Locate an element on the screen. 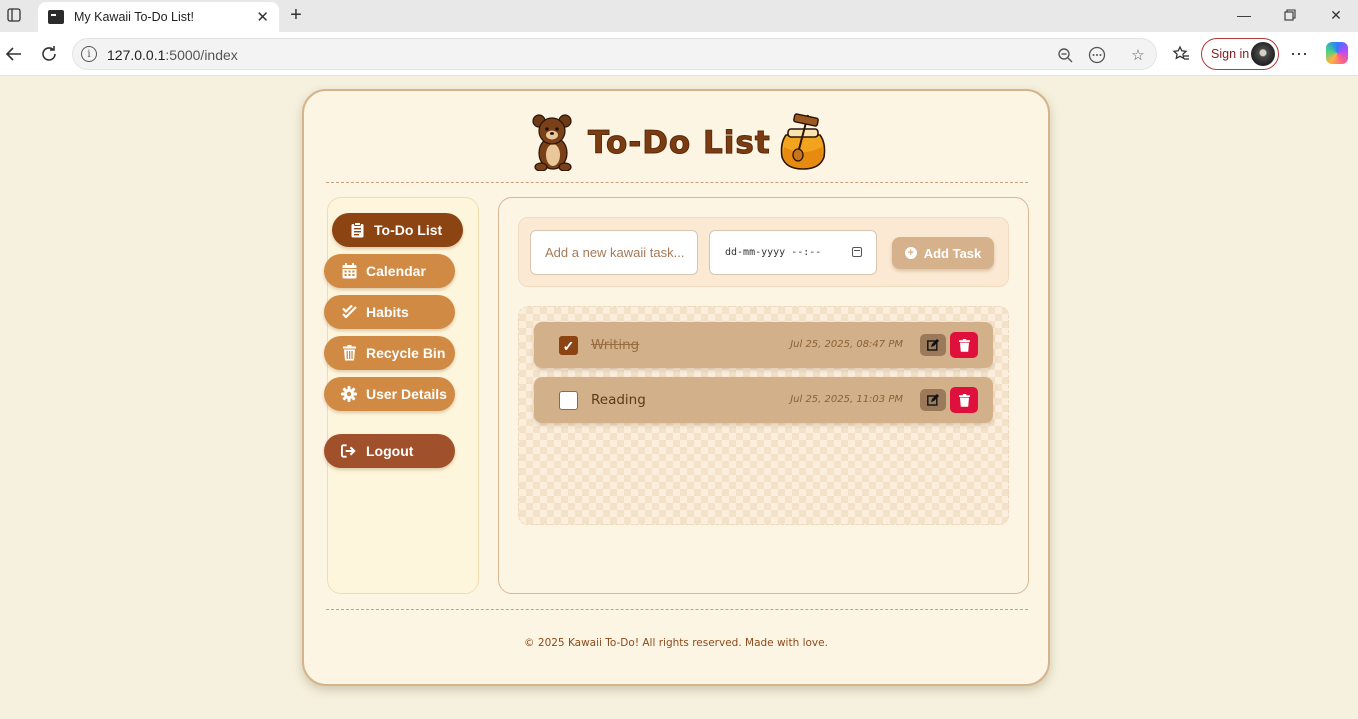  settings-more-icon: ⋯ is located at coordinates (1299, 54).